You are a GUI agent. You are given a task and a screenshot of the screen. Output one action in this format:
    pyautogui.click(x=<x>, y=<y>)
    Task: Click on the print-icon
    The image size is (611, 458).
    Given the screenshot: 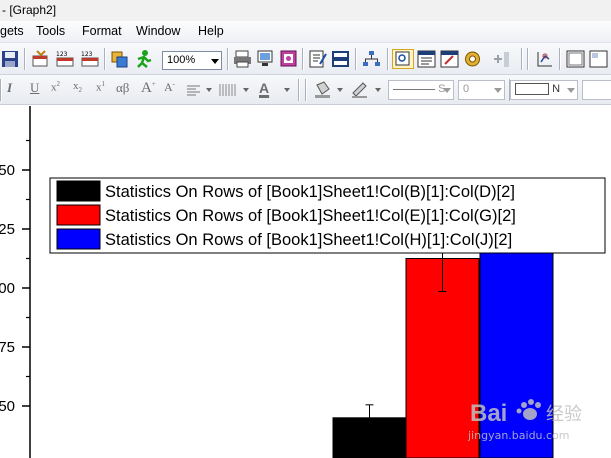 What is the action you would take?
    pyautogui.click(x=243, y=59)
    